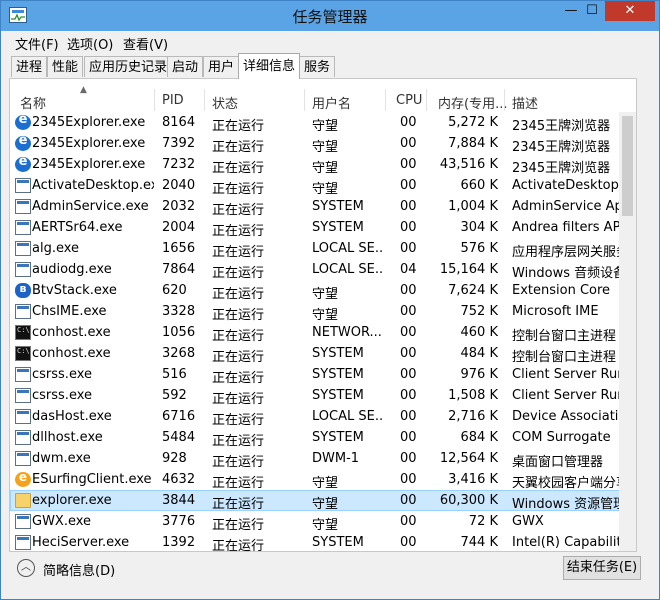  I want to click on cell-name: alg.exe, so click(56, 248).